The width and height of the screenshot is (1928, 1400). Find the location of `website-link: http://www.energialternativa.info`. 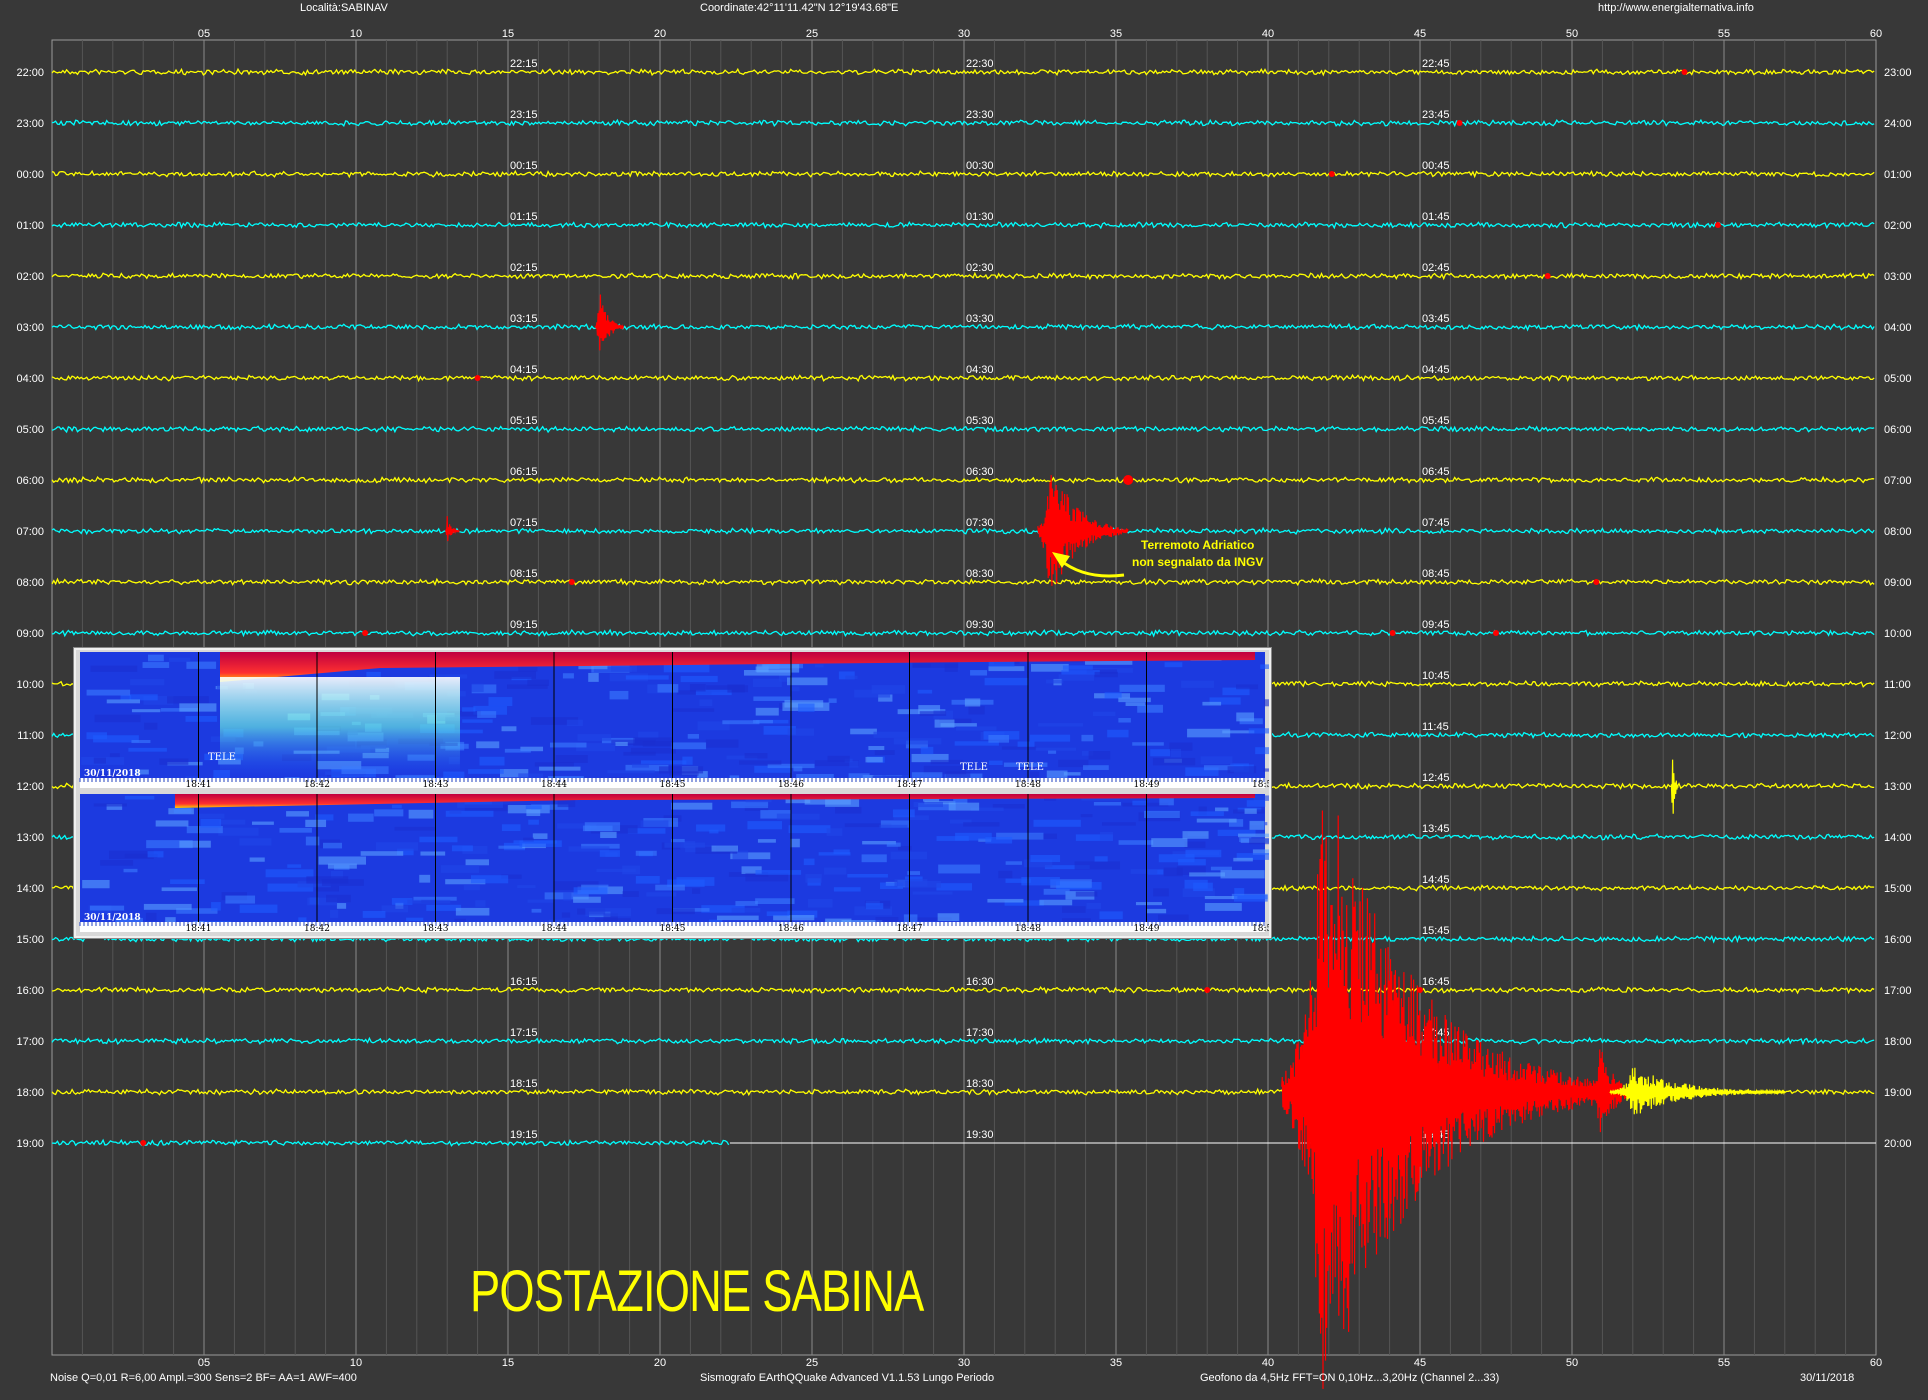

website-link: http://www.energialternativa.info is located at coordinates (1676, 8).